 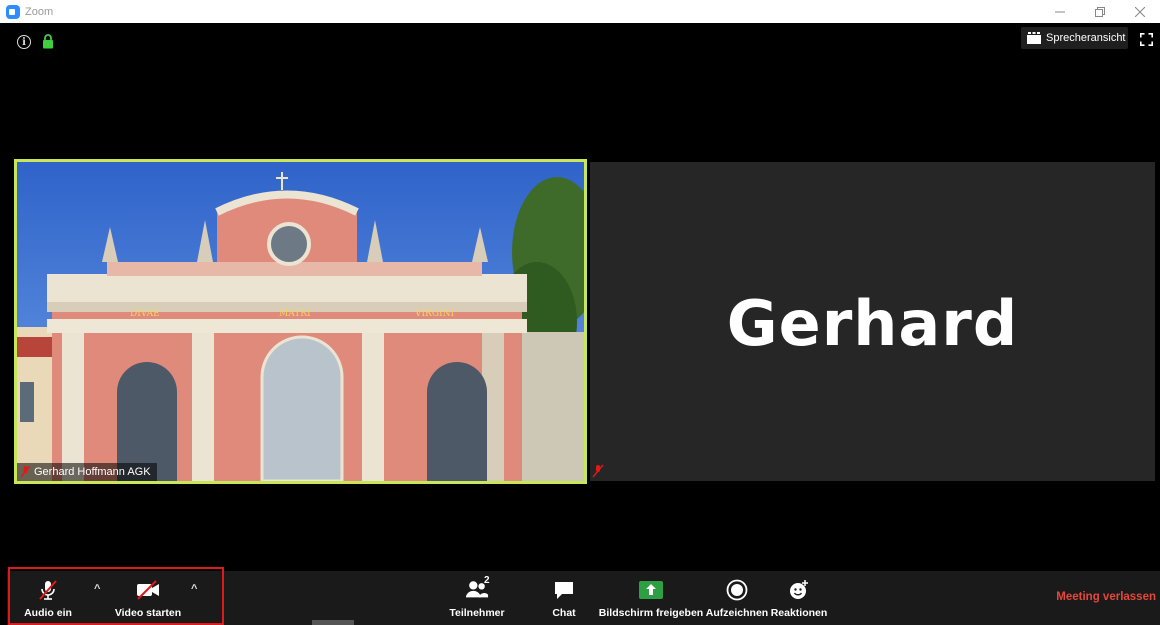 What do you see at coordinates (564, 590) in the screenshot?
I see `chat-icon` at bounding box center [564, 590].